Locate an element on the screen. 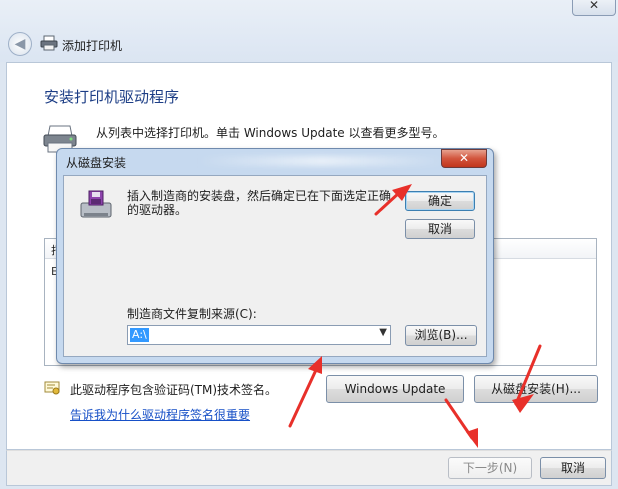  next-button: 下一步(N) is located at coordinates (490, 468).